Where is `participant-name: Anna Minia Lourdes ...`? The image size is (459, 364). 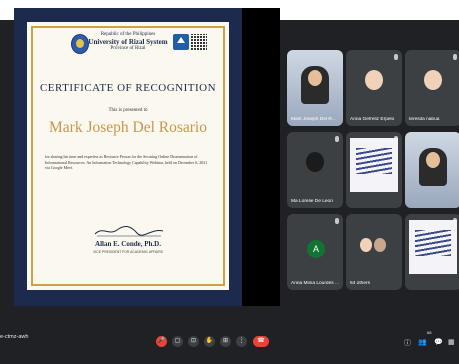 participant-name: Anna Minia Lourdes ... is located at coordinates (315, 283).